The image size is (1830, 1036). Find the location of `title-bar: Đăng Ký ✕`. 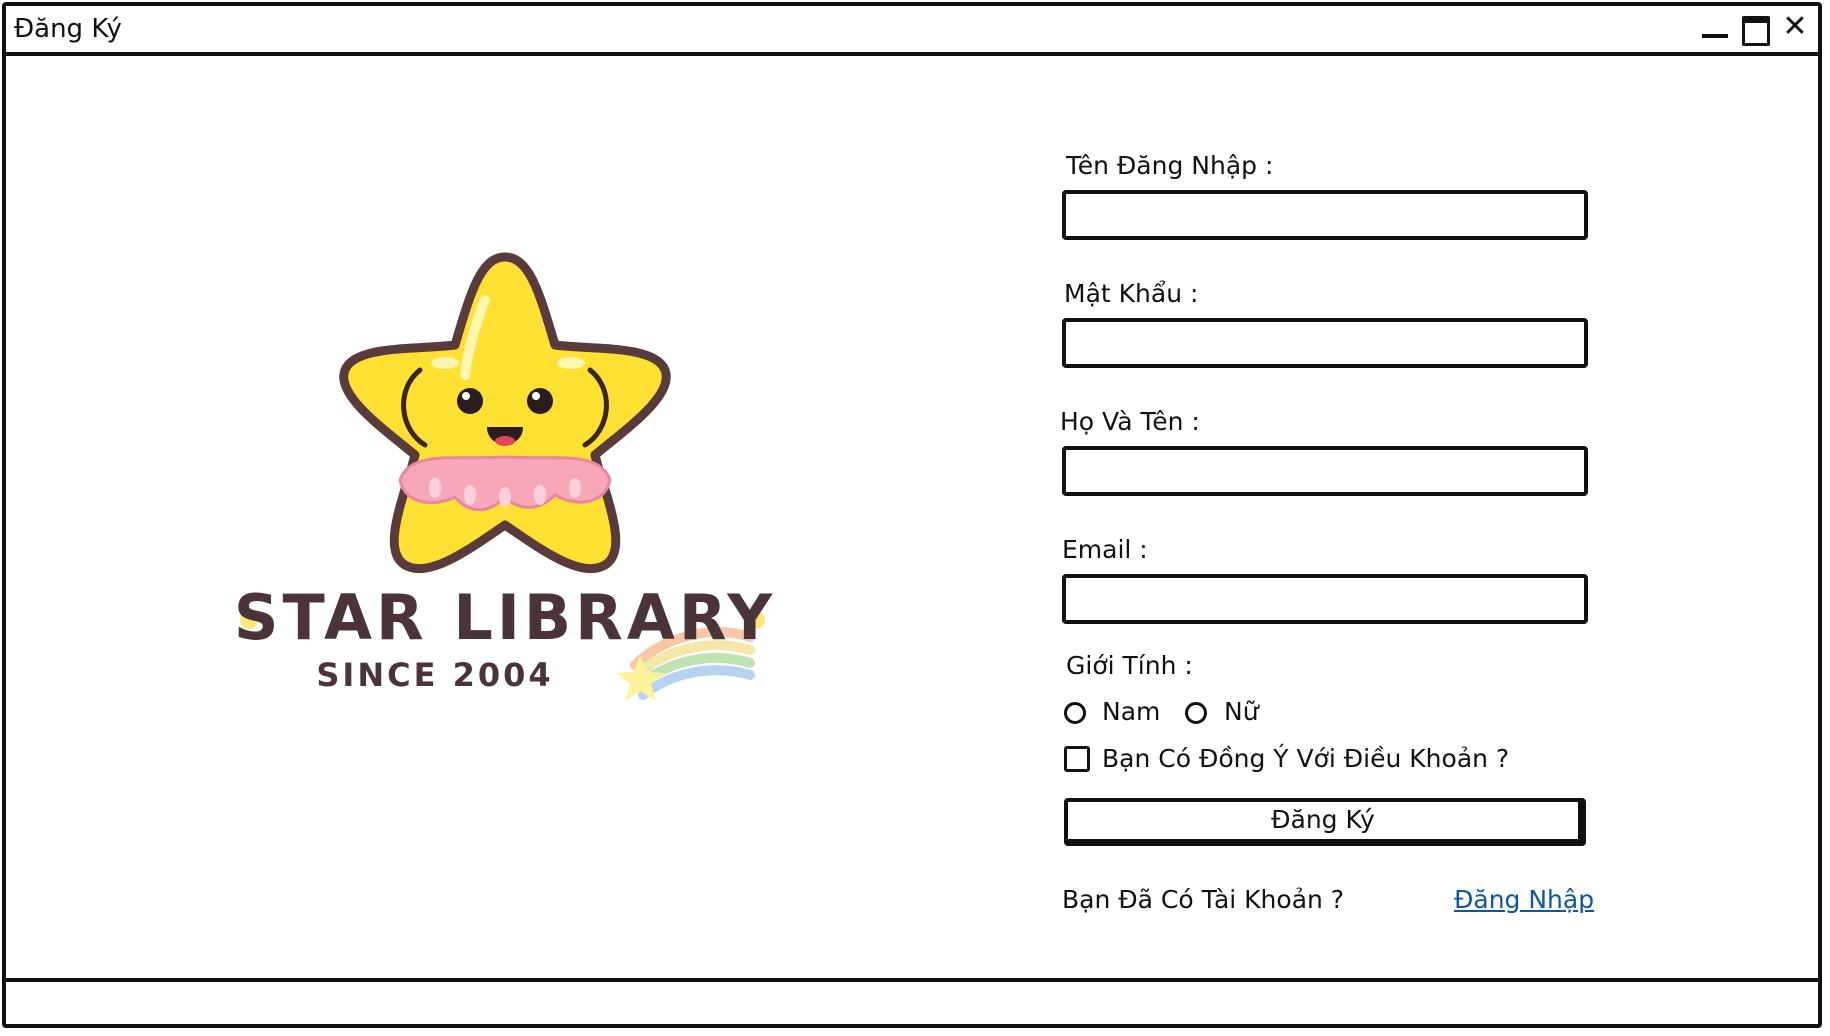

title-bar: Đăng Ký ✕ is located at coordinates (912, 31).